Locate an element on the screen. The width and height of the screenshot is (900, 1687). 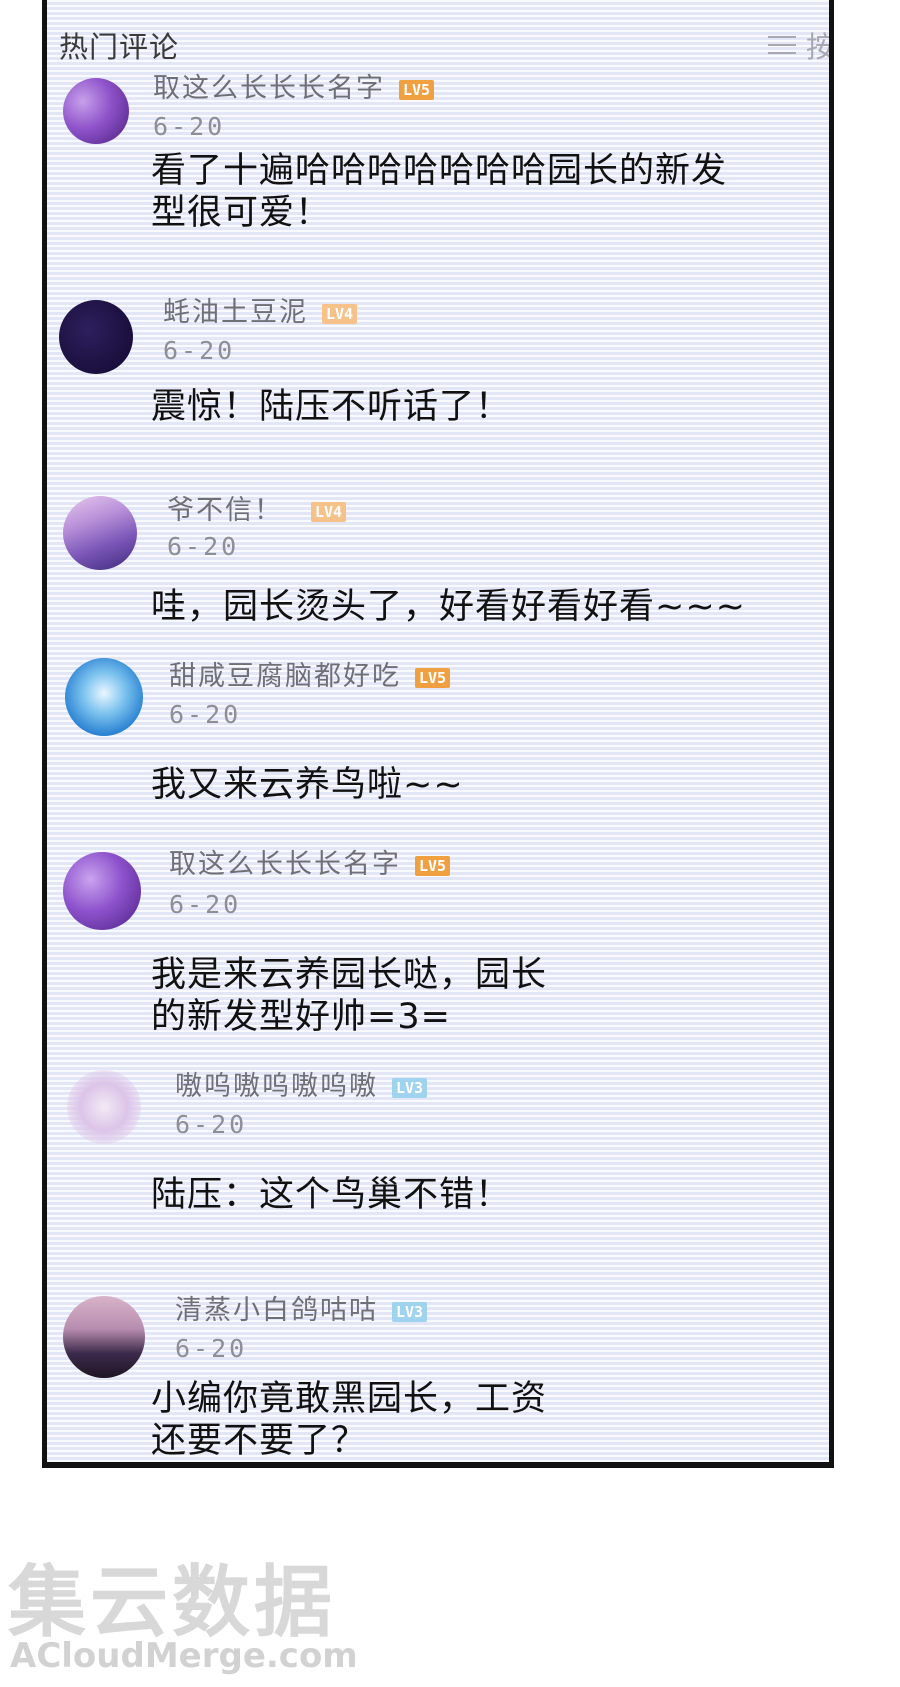
sort-button: 按 is located at coordinates (800, 45).